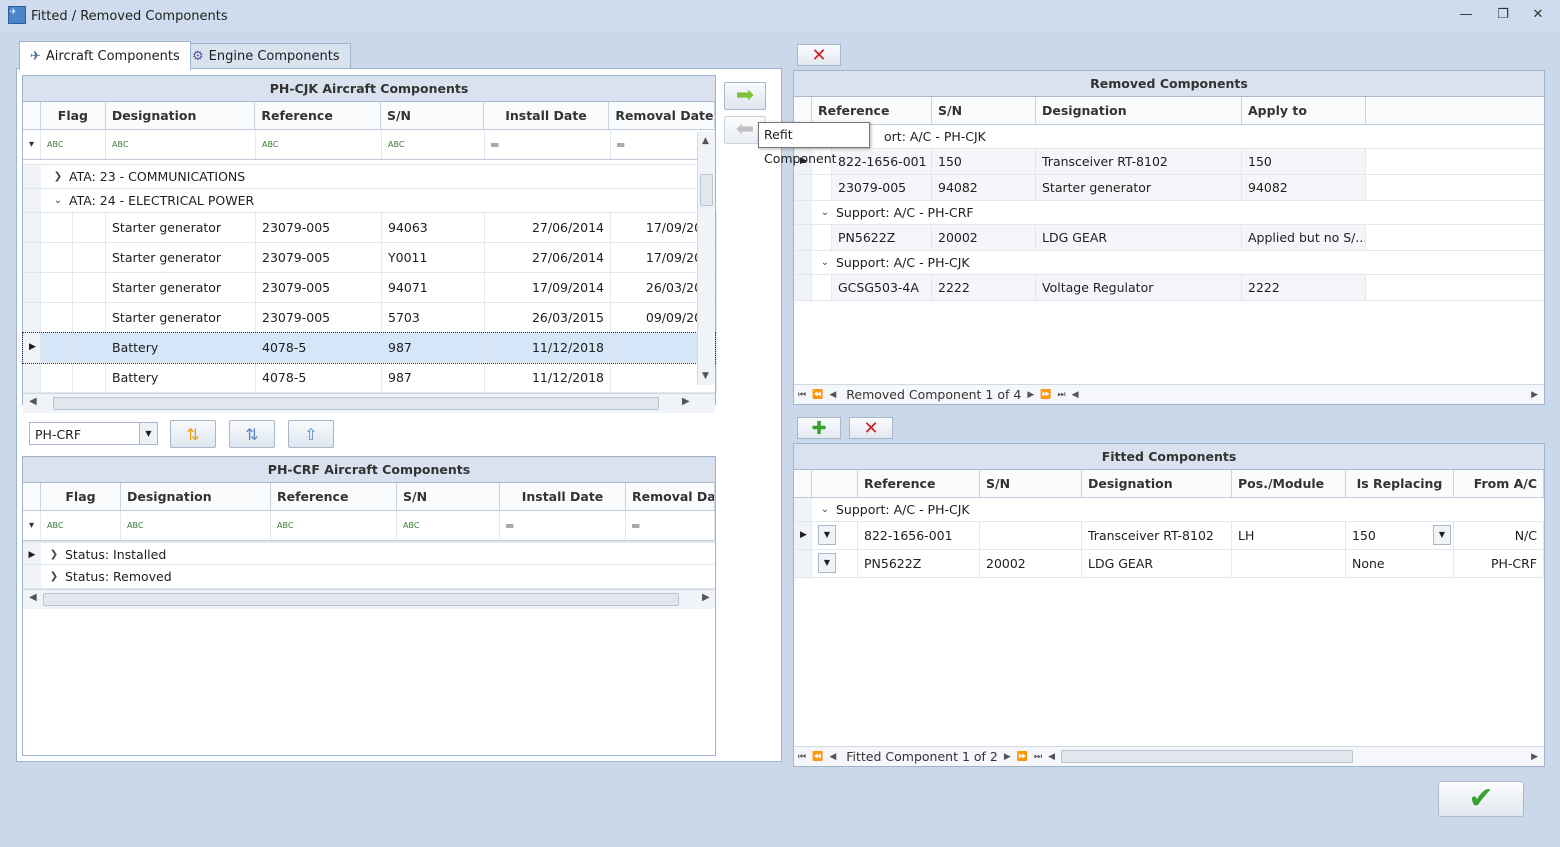  Describe the element at coordinates (1169, 162) in the screenshot. I see `table-row: ▶822-1656-001150Transceiver RT-8102150` at that location.